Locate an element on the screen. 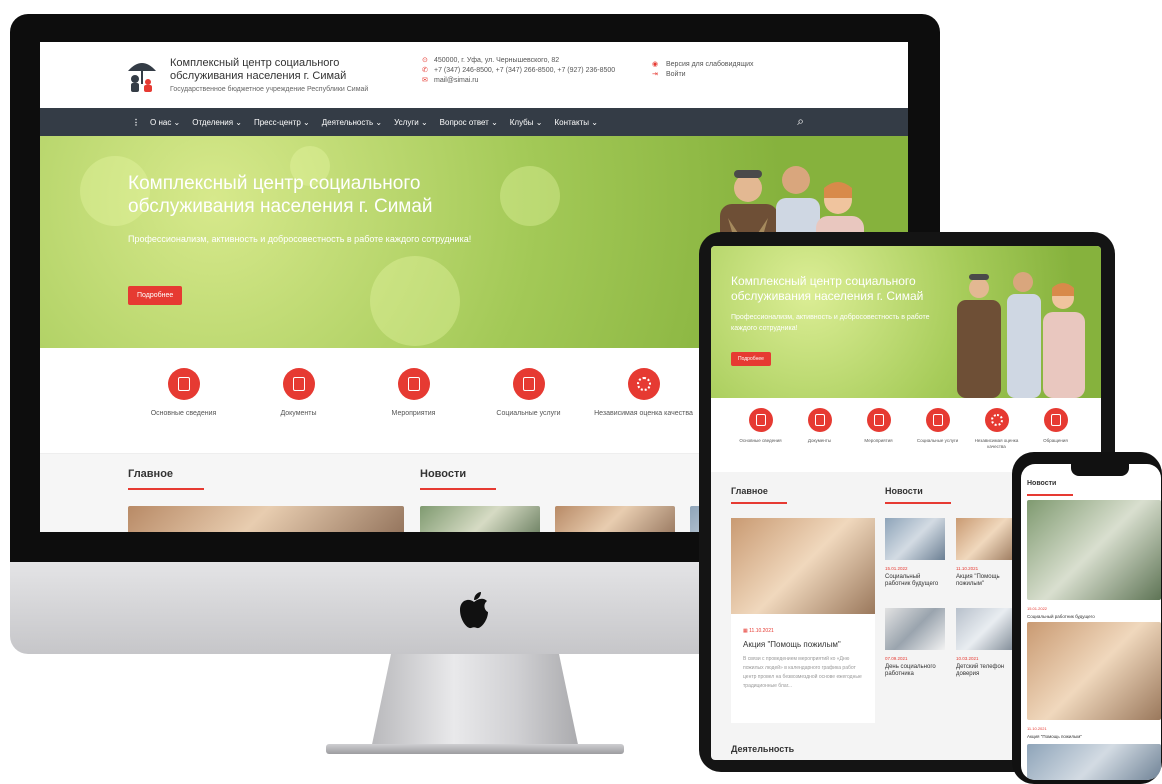 This screenshot has height=784, width=1162. phone-news-title-item: Акция "Помощь пожилым" is located at coordinates (1054, 736).